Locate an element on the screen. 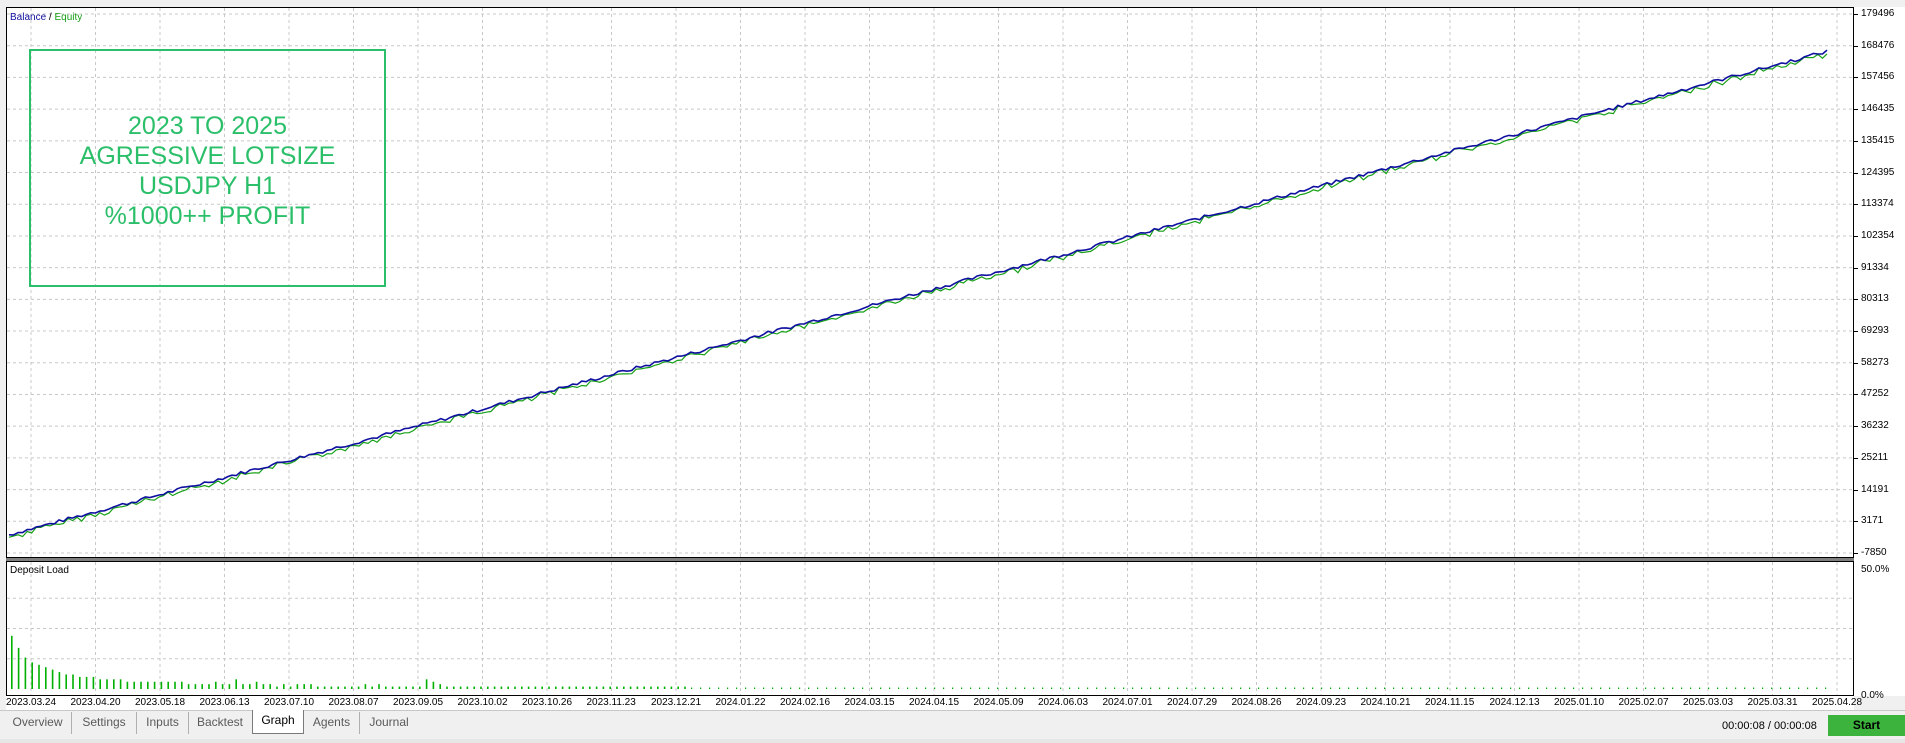 This screenshot has height=743, width=1905. x-tick-label: 2025.03.31 is located at coordinates (1772, 702).